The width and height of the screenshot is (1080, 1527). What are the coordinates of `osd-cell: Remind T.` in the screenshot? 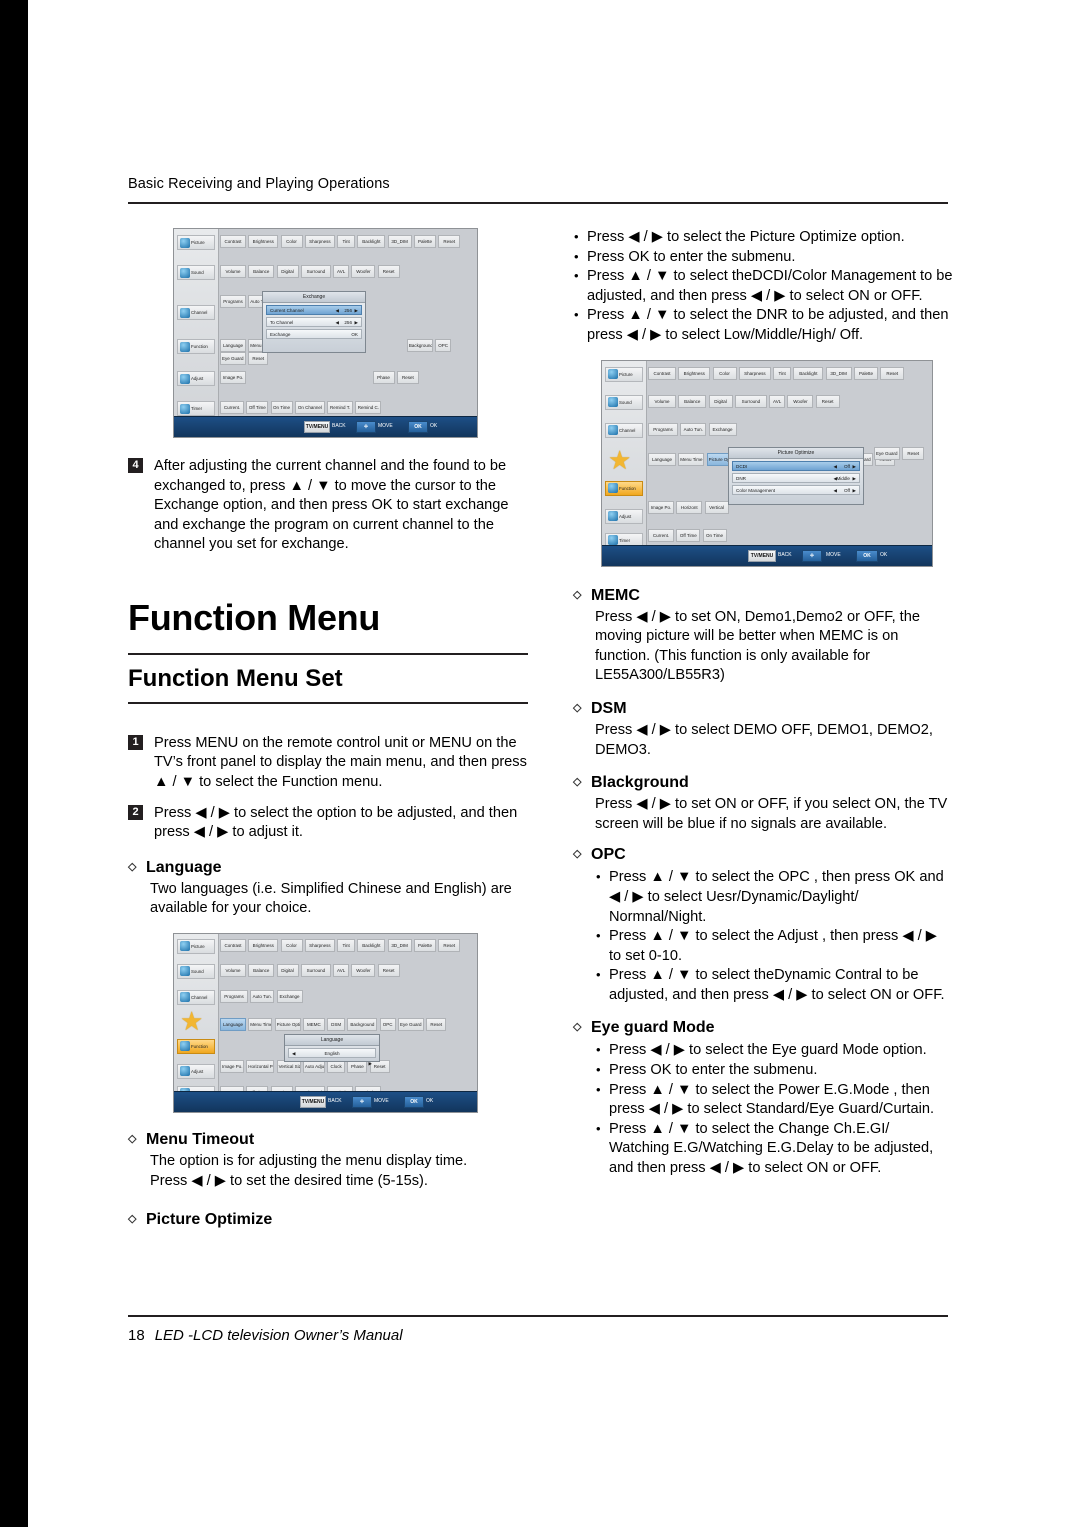 It's located at (340, 407).